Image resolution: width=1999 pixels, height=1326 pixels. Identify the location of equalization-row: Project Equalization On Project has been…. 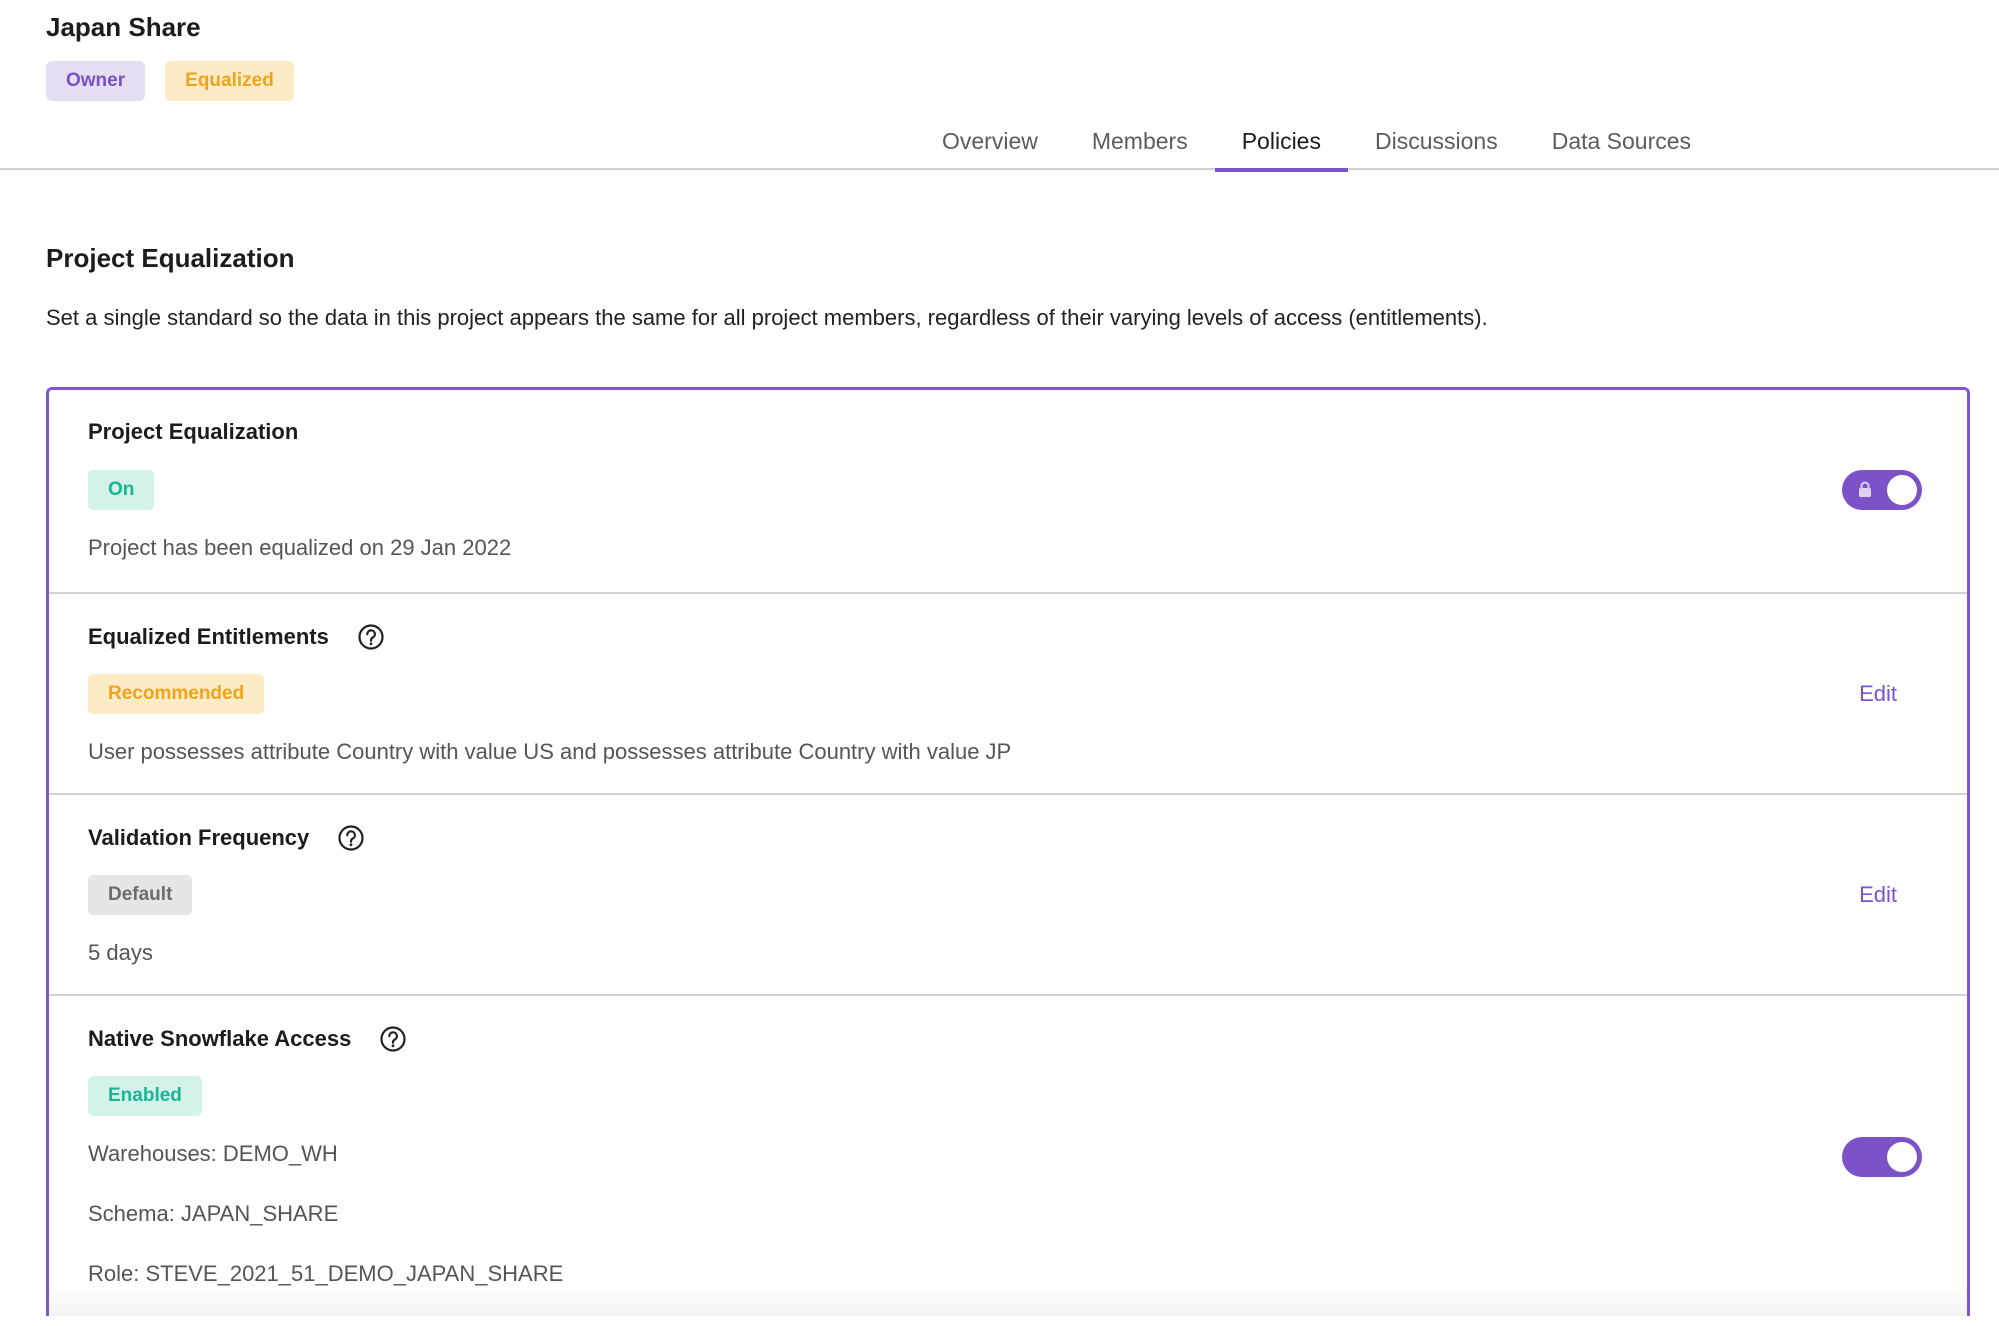
(1008, 492).